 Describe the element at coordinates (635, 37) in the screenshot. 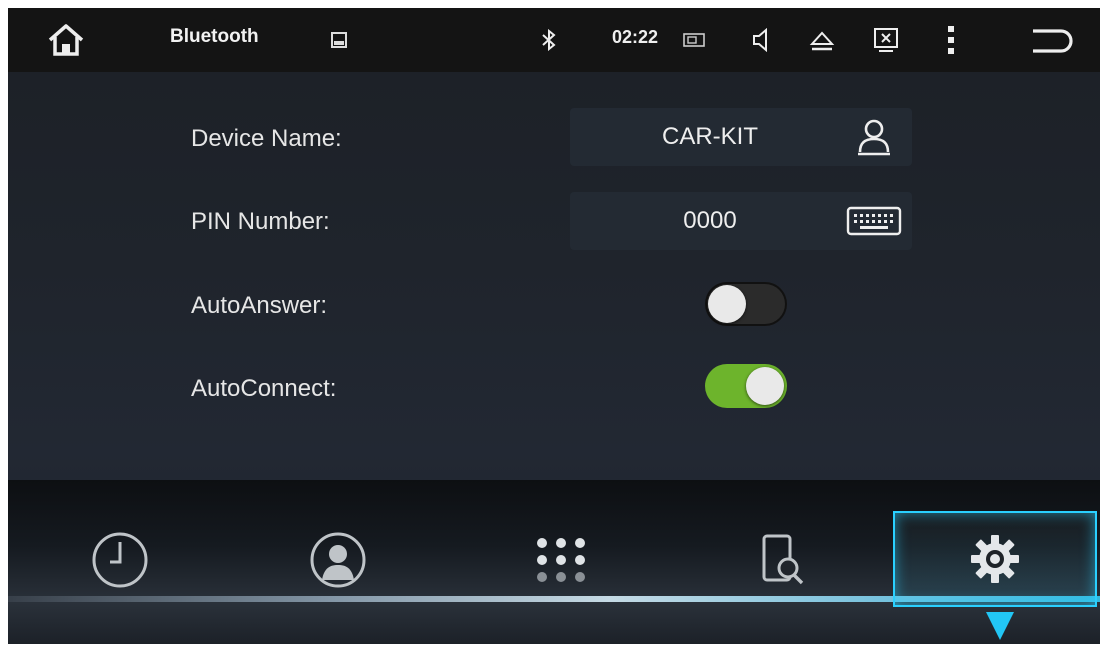

I see `clock: 02:22` at that location.